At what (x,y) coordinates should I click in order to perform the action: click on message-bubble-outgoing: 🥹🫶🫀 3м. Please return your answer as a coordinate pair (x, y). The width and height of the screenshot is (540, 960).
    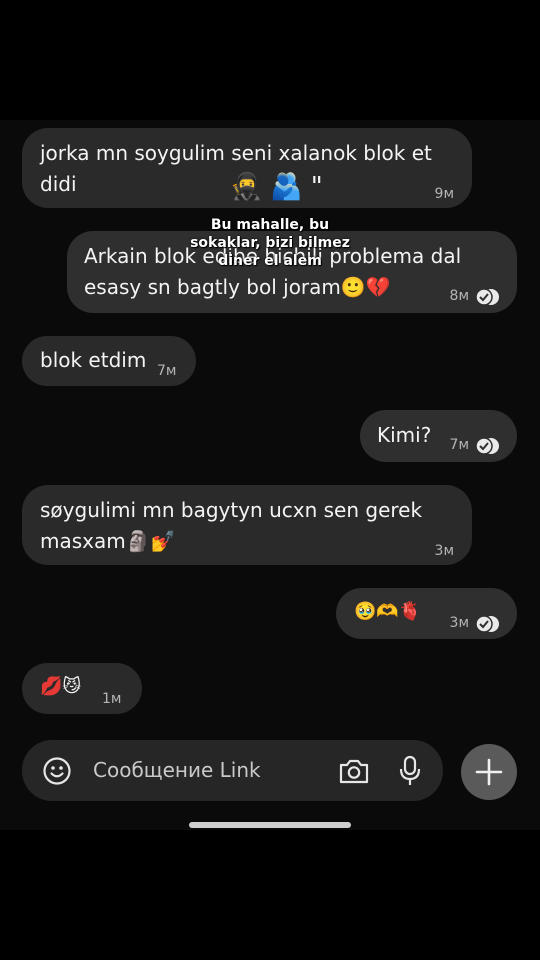
    Looking at the image, I should click on (426, 613).